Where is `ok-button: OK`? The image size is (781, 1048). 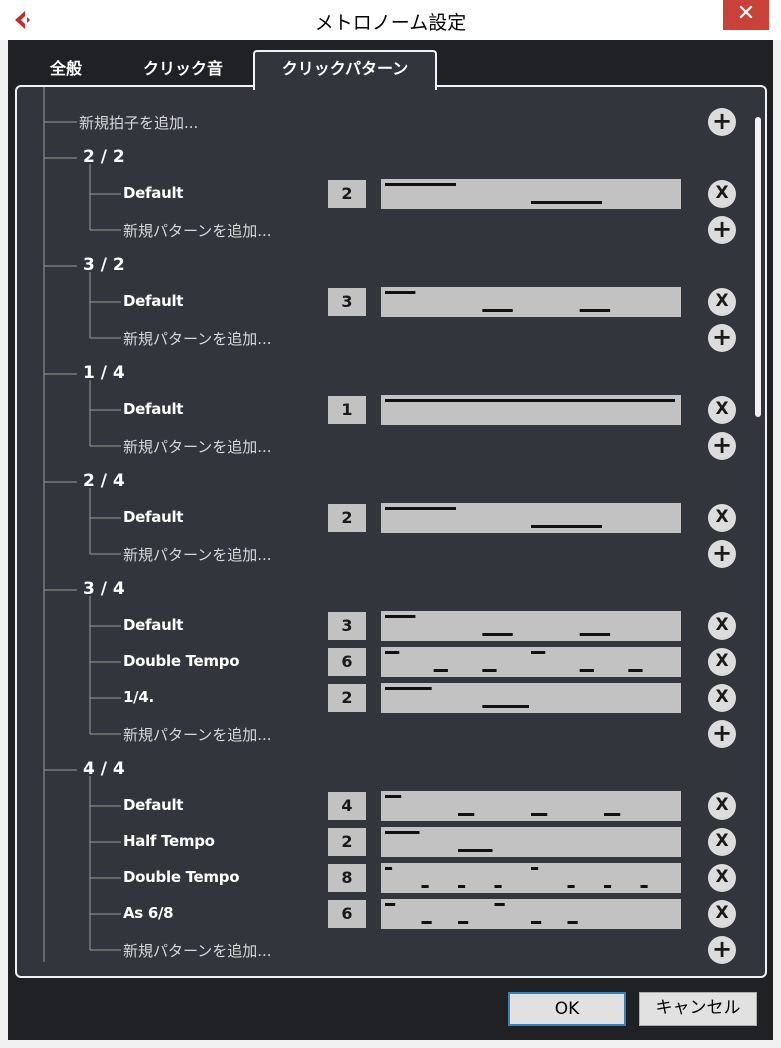 ok-button: OK is located at coordinates (567, 1009).